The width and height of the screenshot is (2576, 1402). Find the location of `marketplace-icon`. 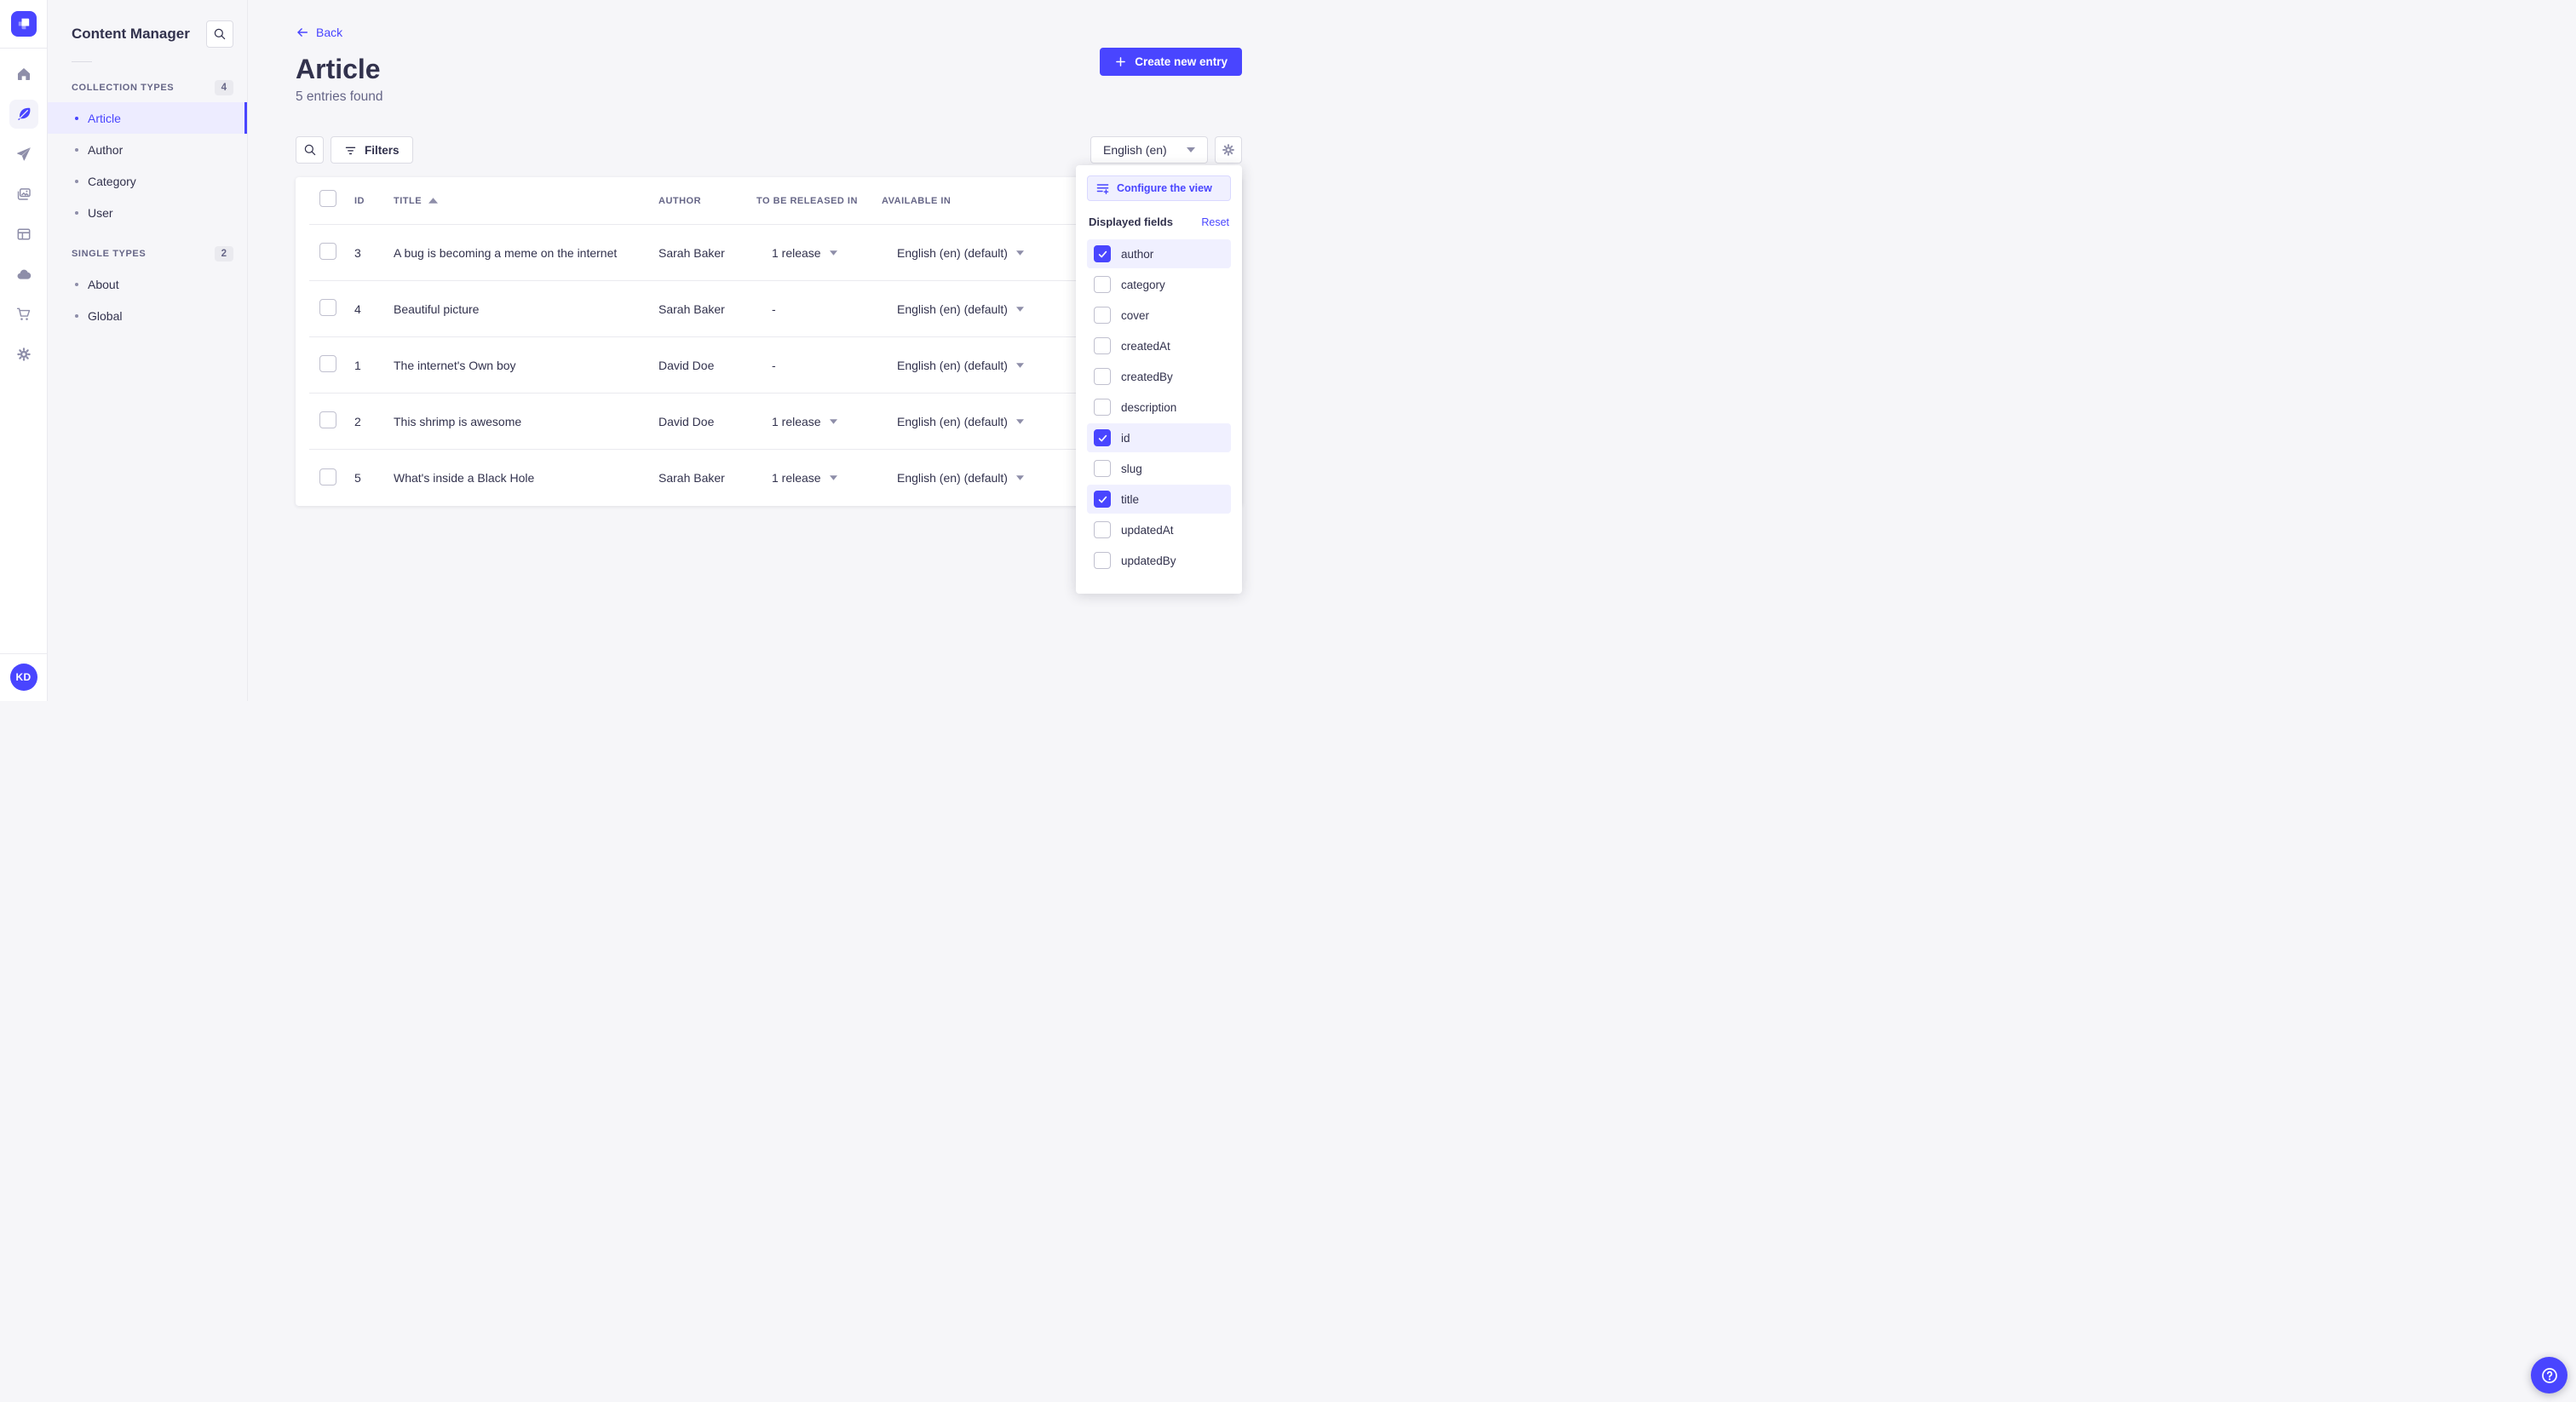

marketplace-icon is located at coordinates (24, 314).